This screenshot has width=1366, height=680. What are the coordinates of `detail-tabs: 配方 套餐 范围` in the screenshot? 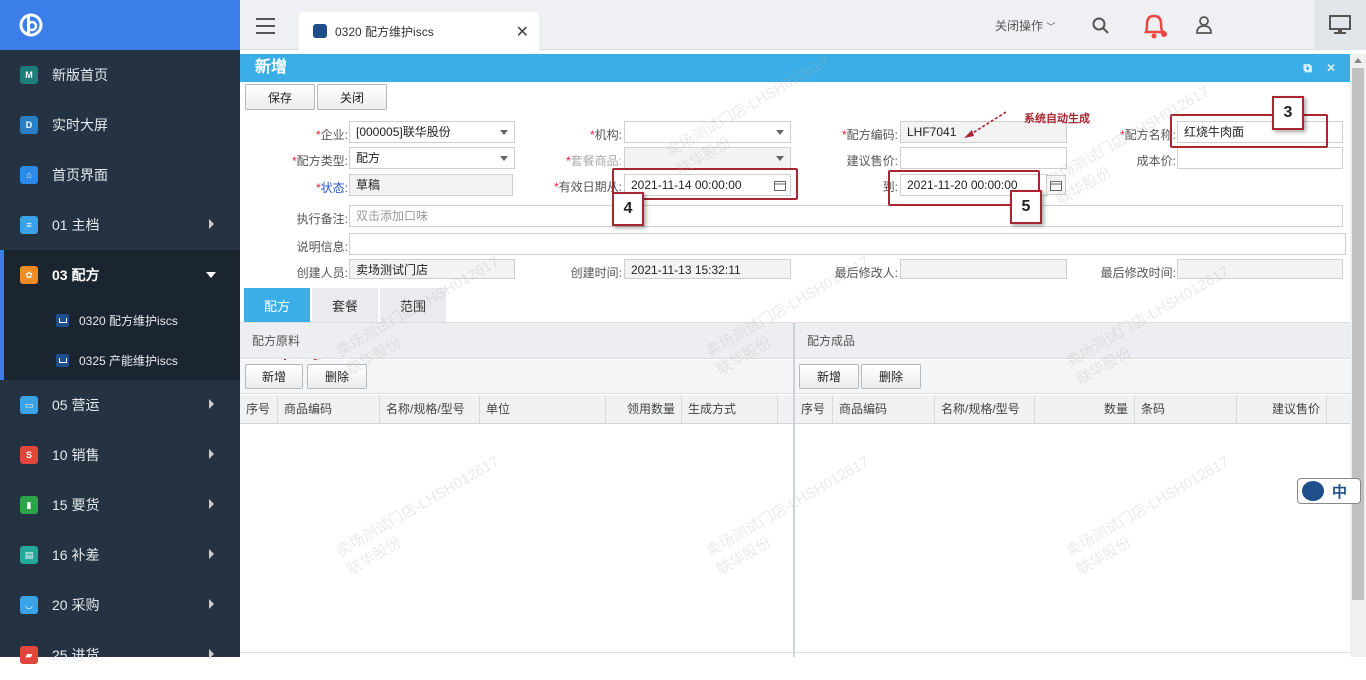 It's located at (346, 305).